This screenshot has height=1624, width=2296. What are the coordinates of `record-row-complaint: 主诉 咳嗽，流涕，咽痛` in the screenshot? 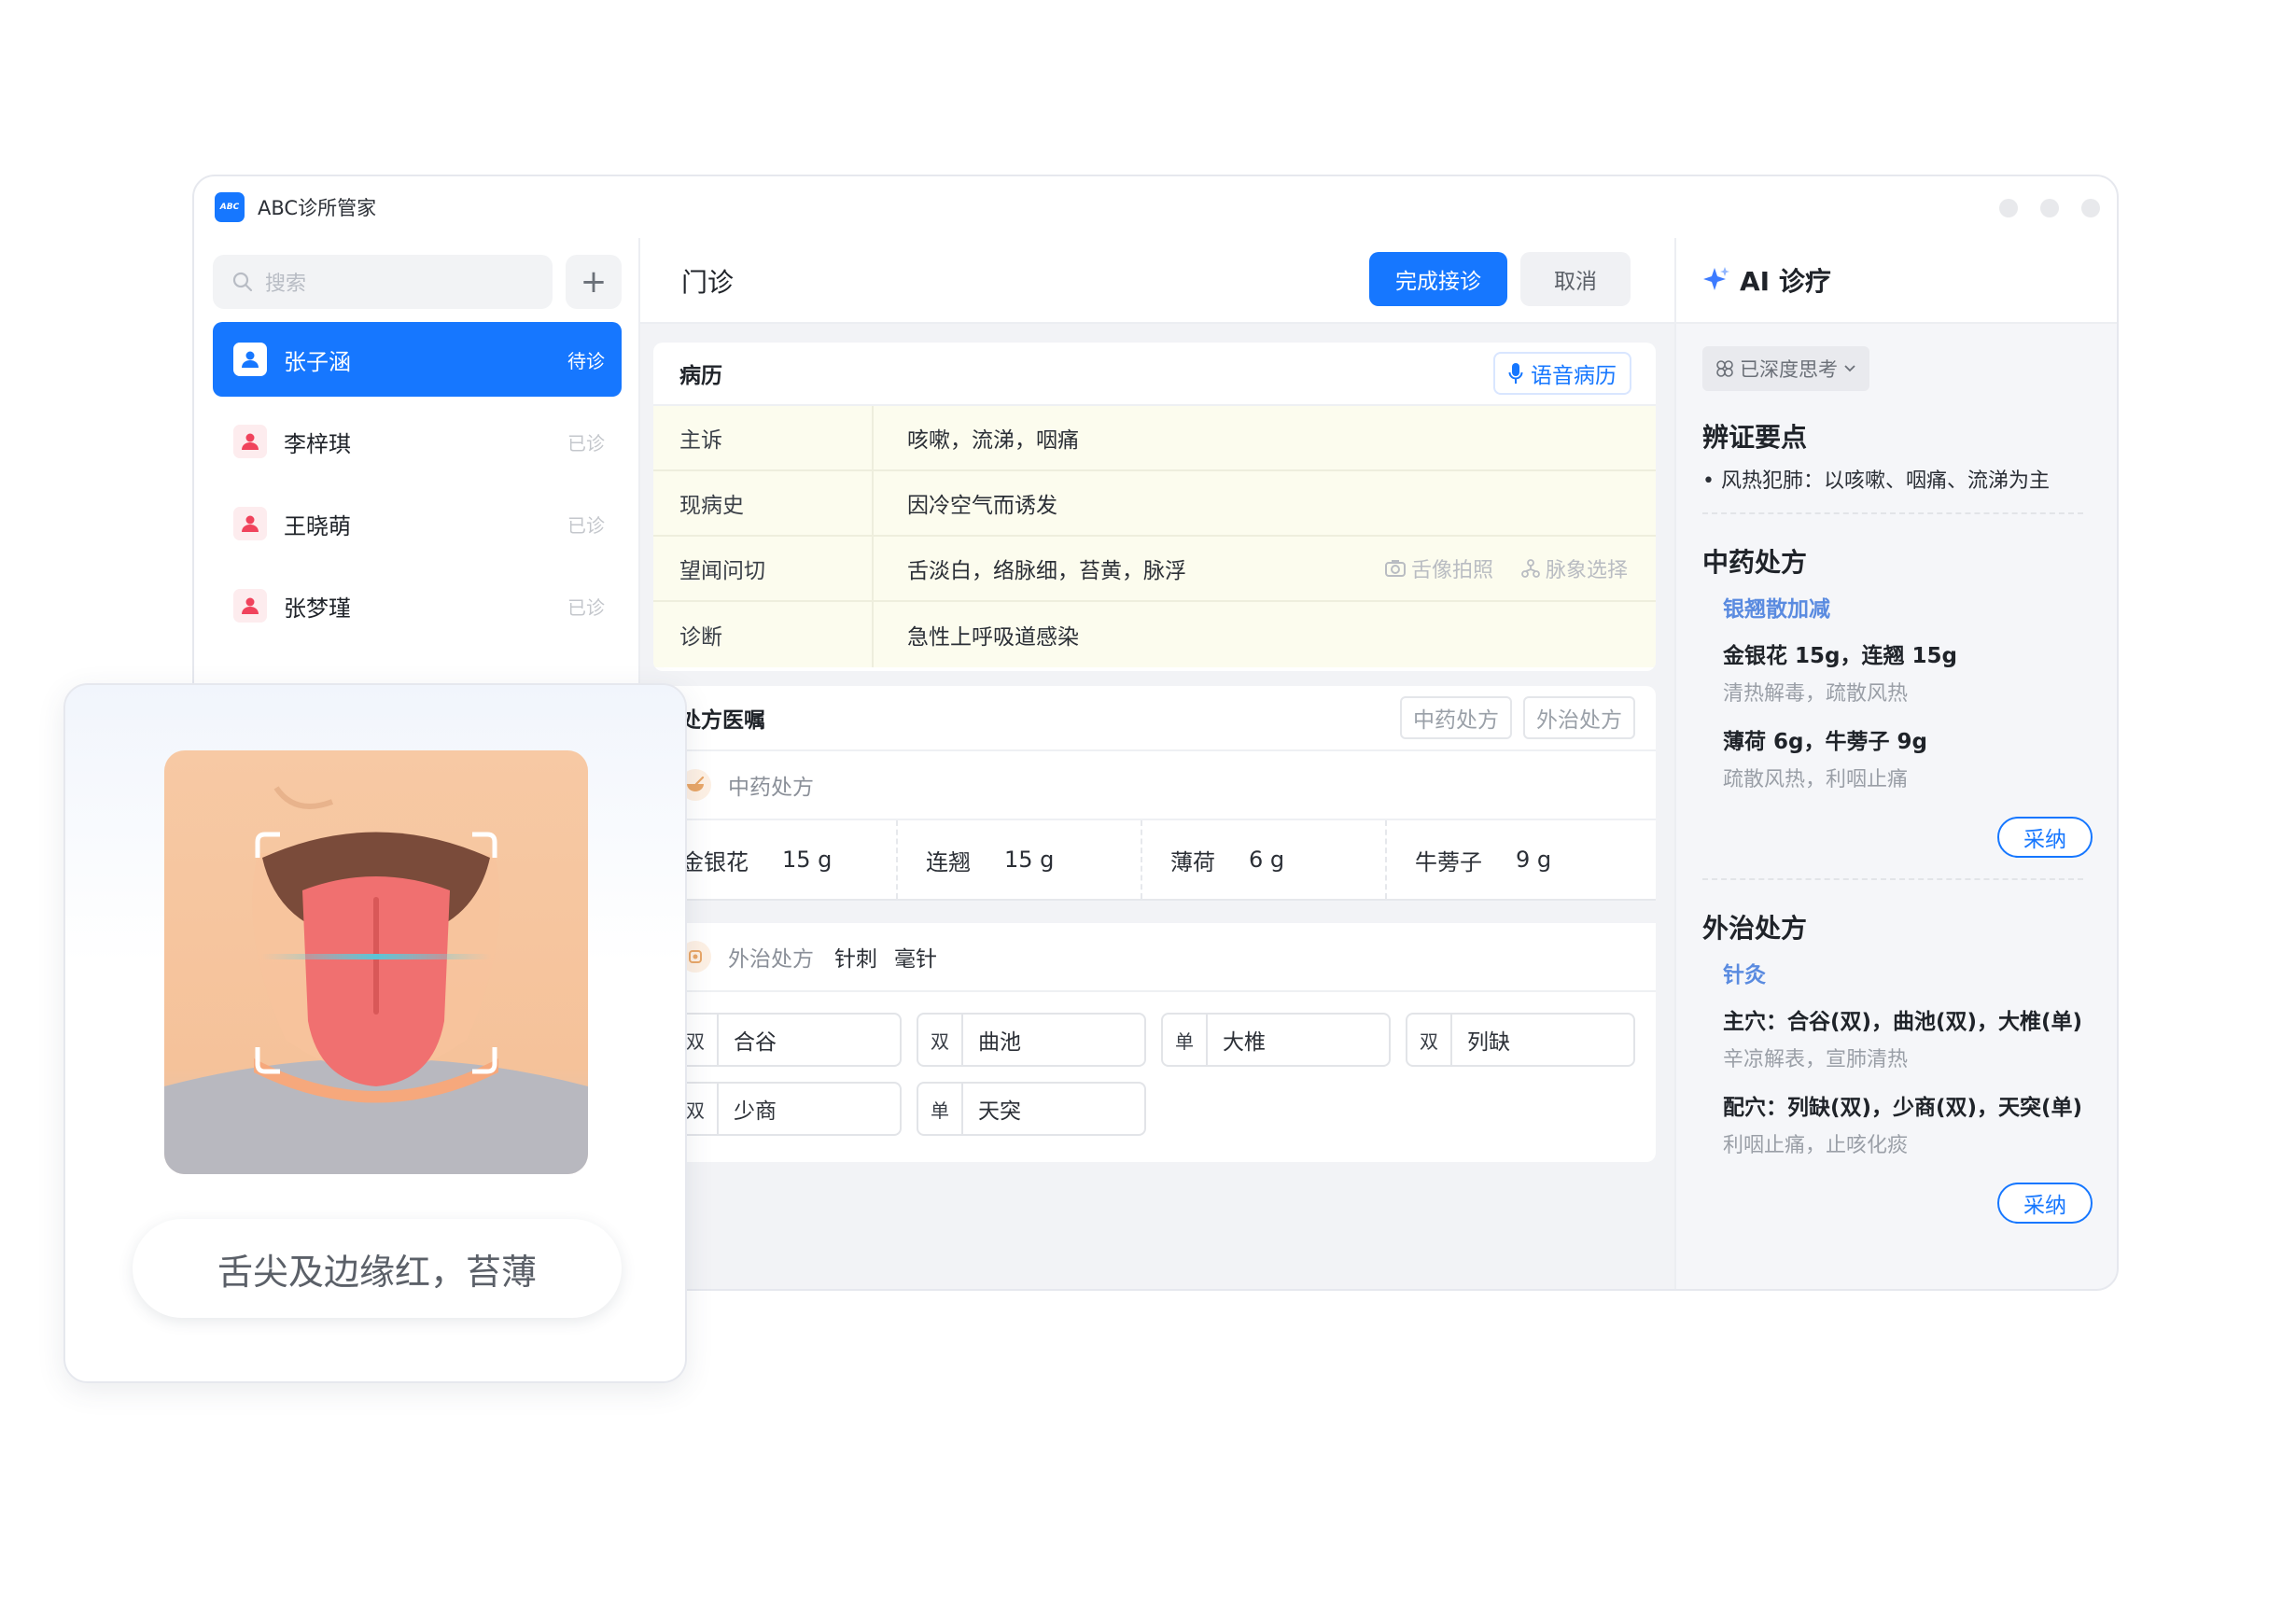 It's located at (1154, 438).